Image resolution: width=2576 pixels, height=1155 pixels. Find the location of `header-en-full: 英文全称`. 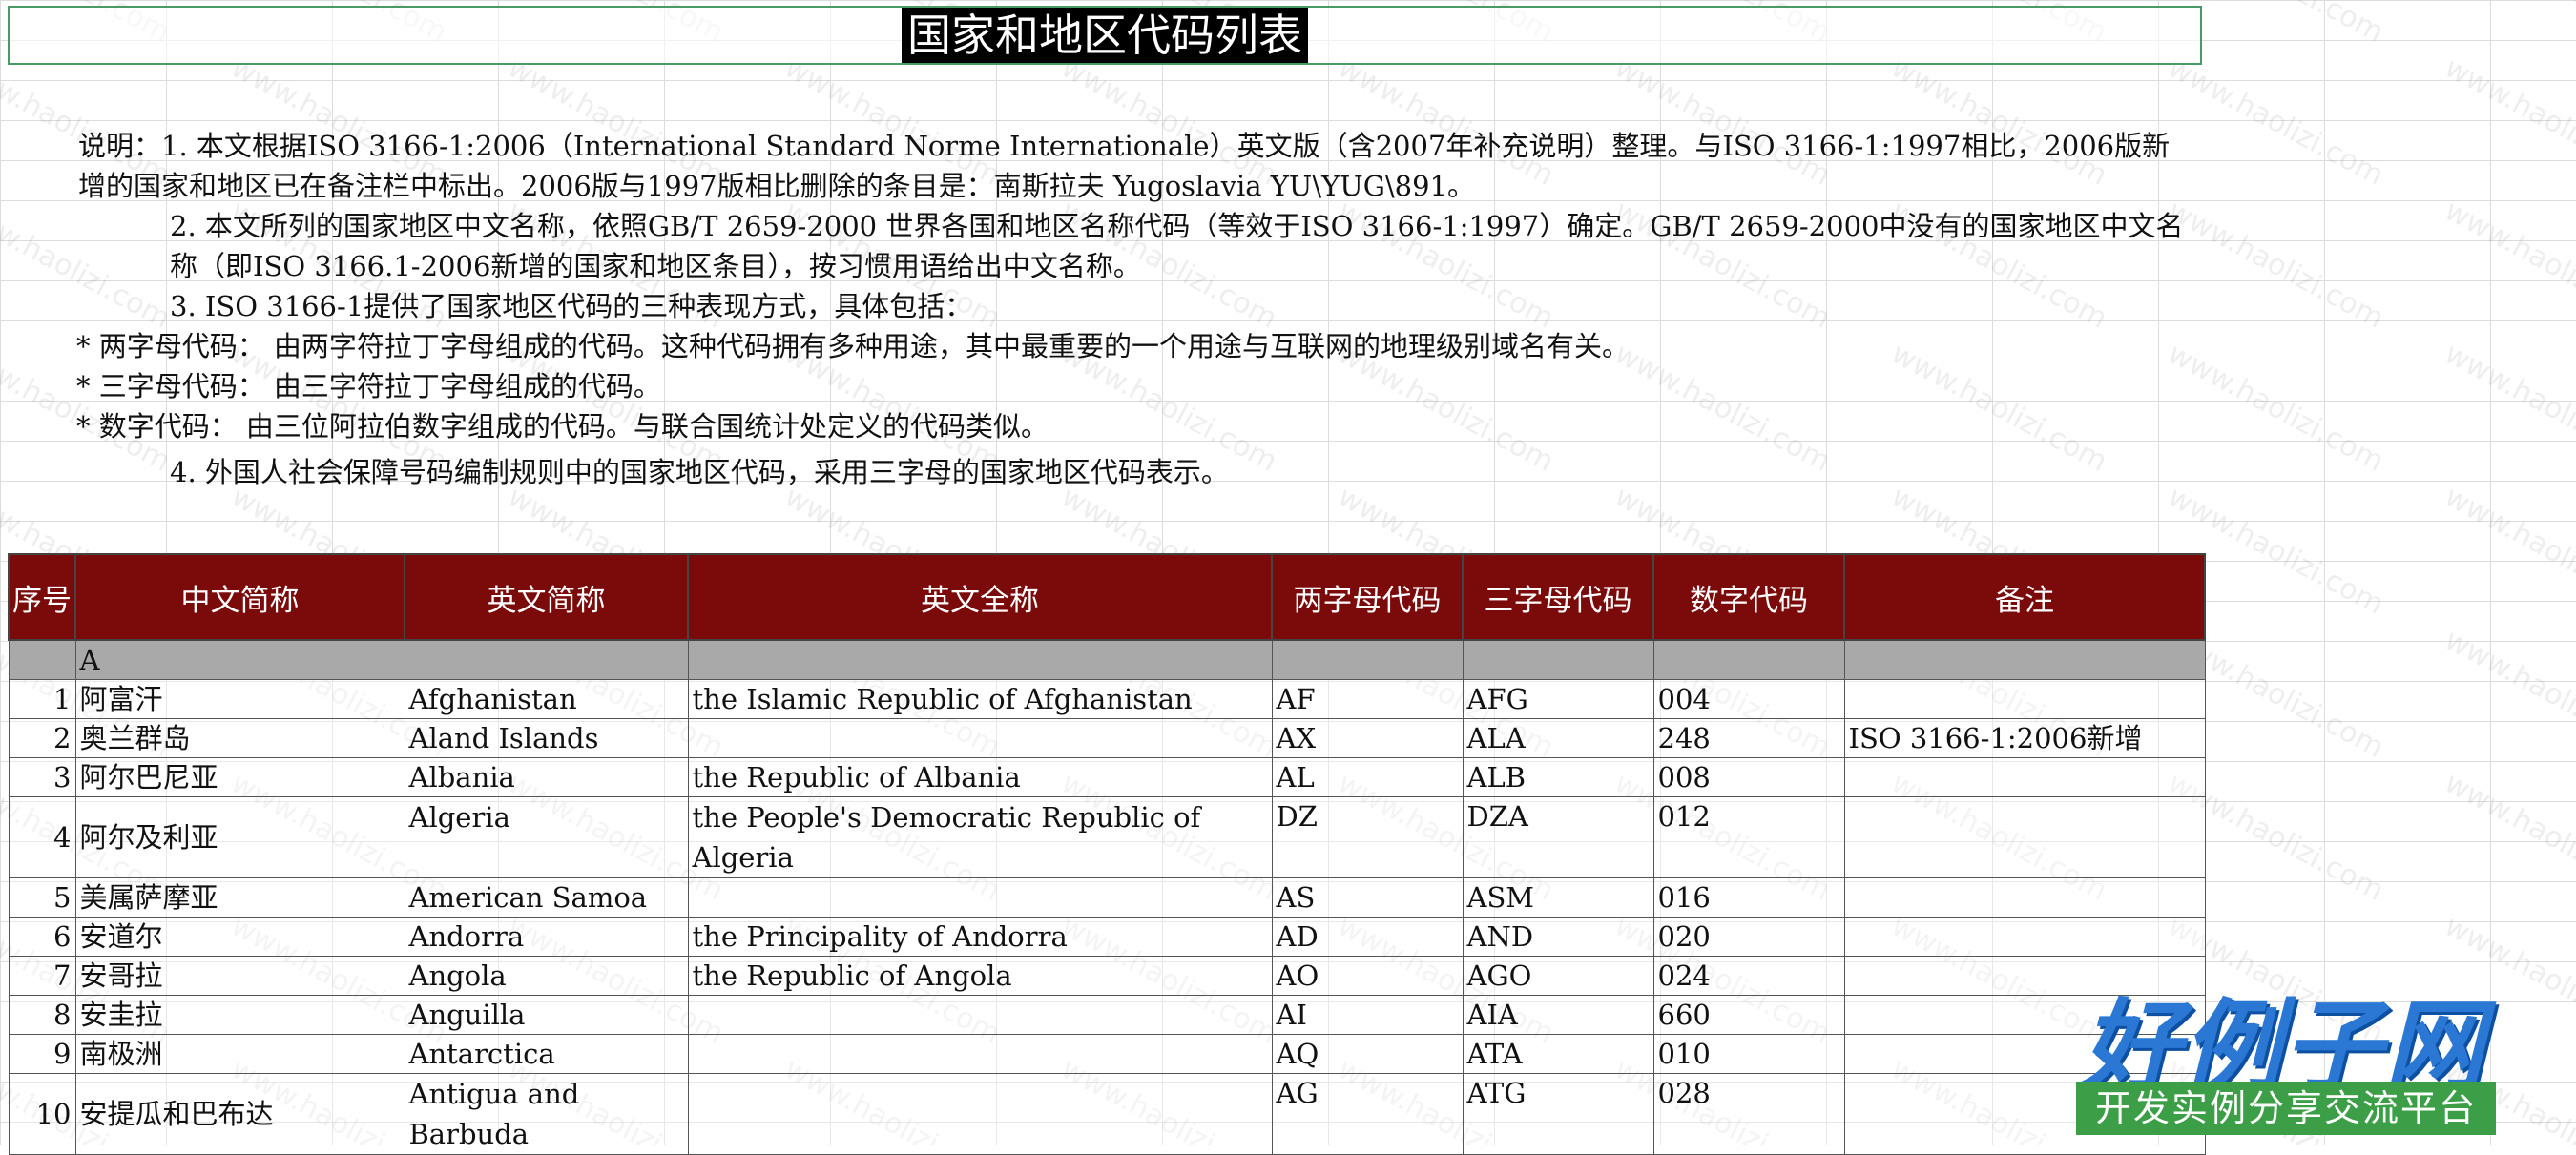

header-en-full: 英文全称 is located at coordinates (980, 597).